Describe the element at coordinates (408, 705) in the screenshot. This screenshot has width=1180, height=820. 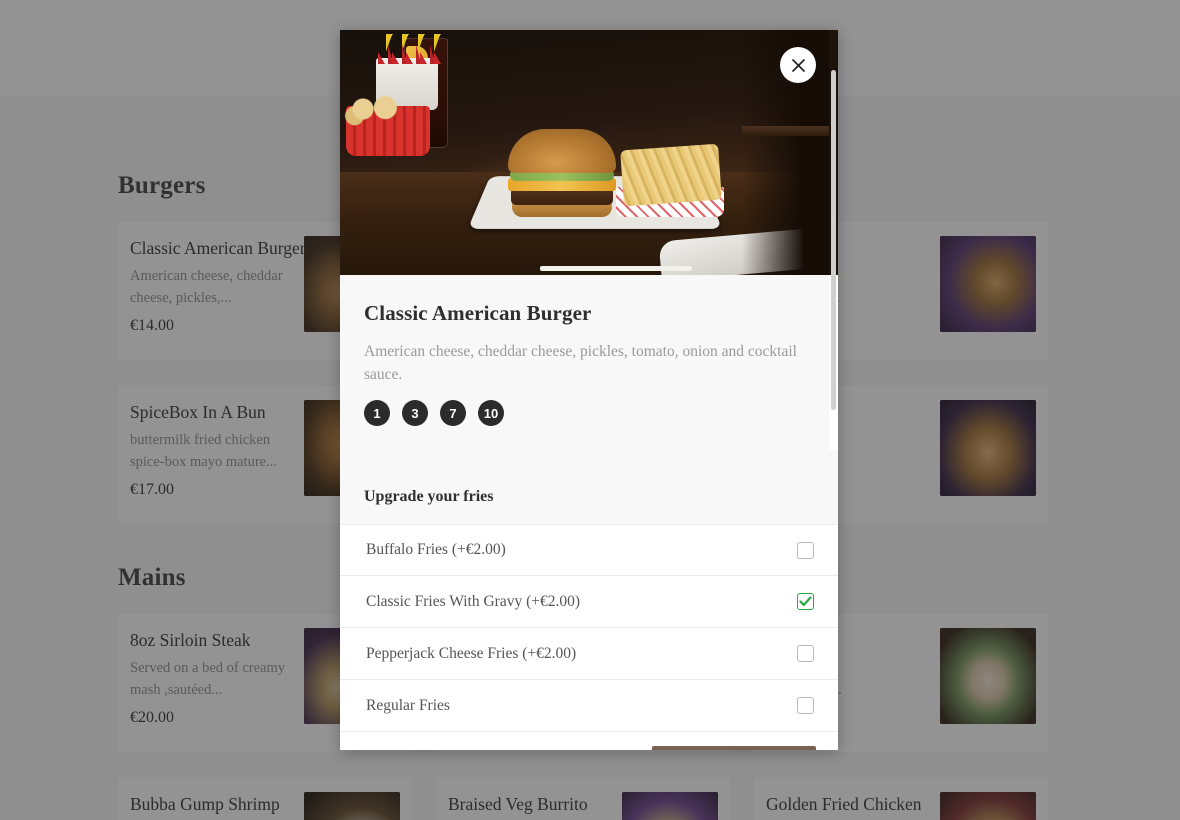
I see `option-label: Regular Fries` at that location.